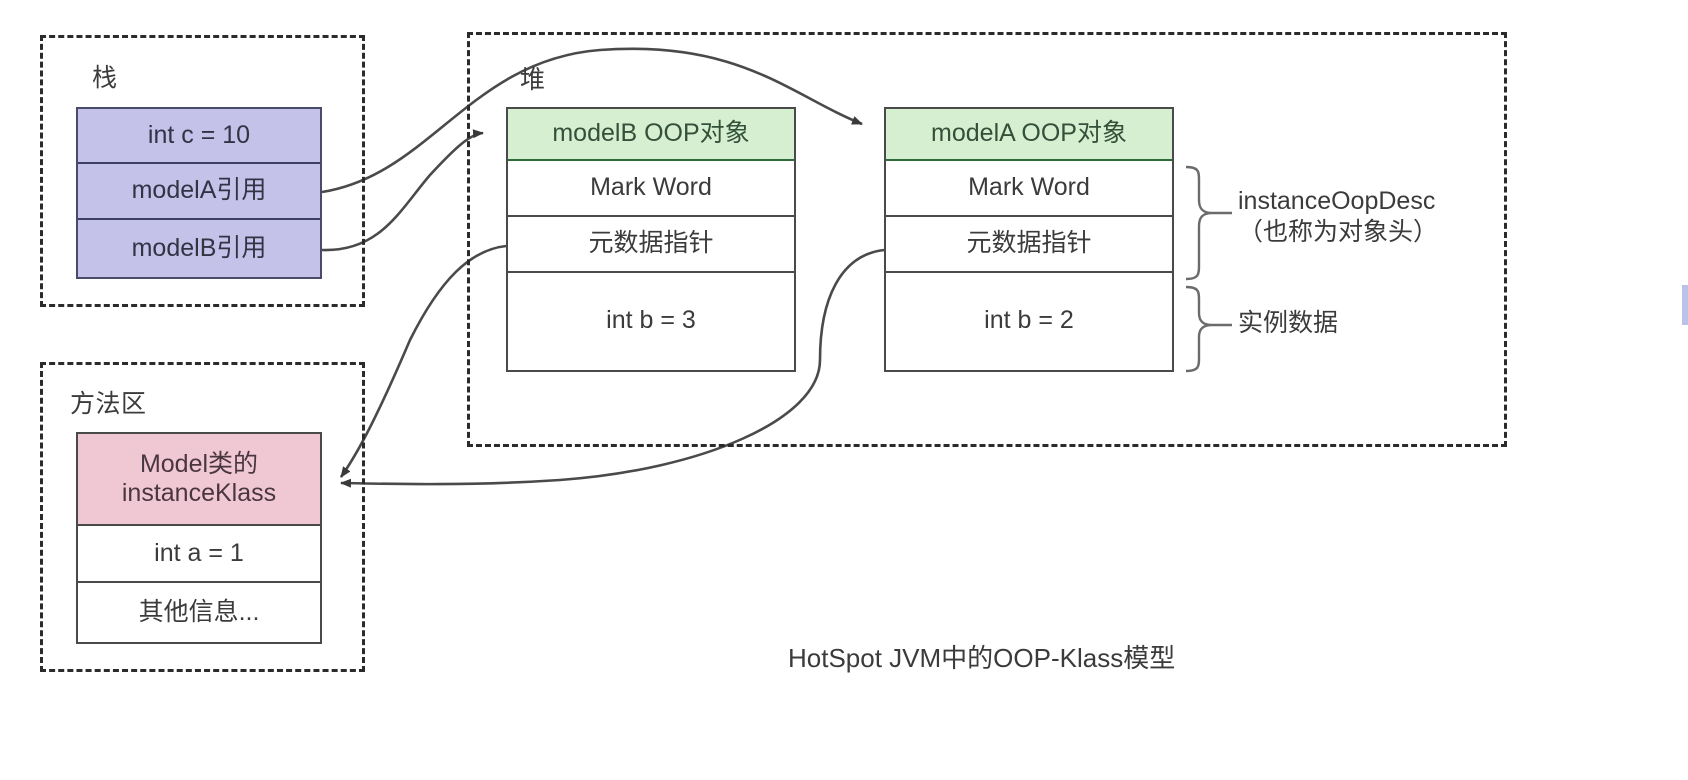  I want to click on stack-row-int-c: int c = 10, so click(199, 136).